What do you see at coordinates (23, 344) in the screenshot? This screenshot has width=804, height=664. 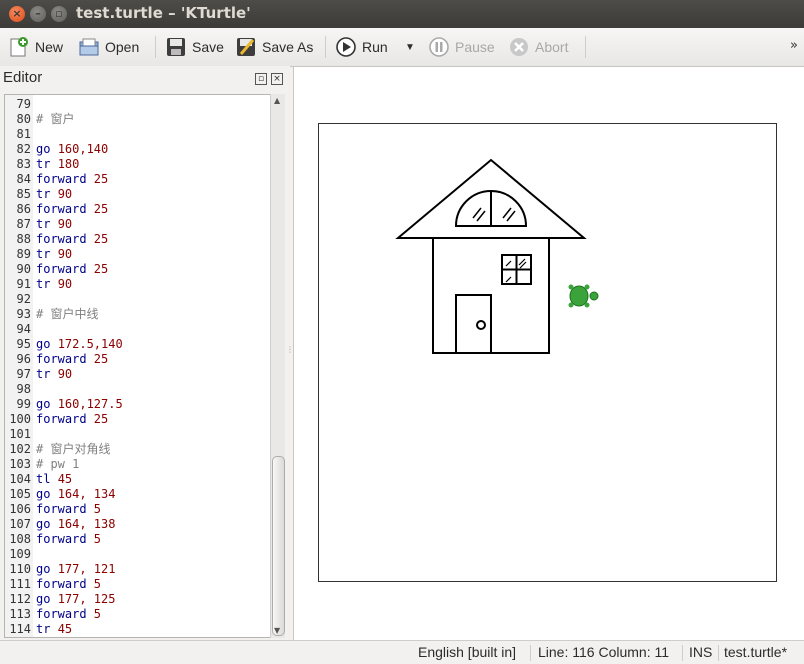 I see `line-number: 95` at bounding box center [23, 344].